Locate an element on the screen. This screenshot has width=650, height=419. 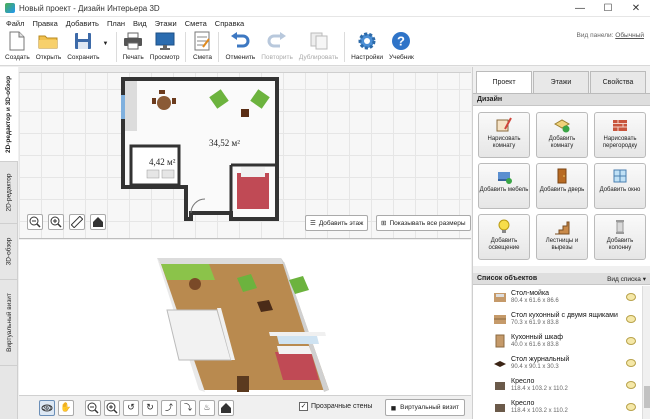
add-window-button: Добавить окно is located at coordinates (620, 186).